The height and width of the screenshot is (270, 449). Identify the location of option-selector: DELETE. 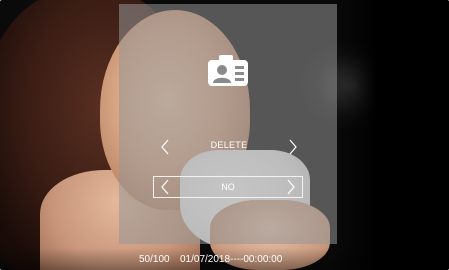
(229, 147).